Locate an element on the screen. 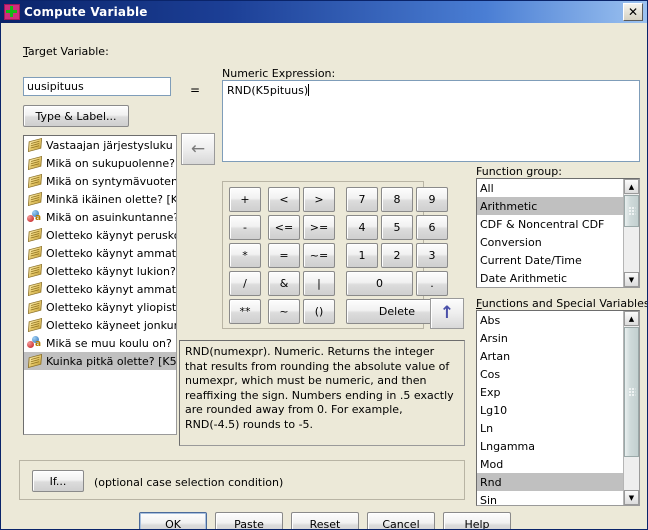 The height and width of the screenshot is (530, 648). functions-list-item: Lg10 is located at coordinates (550, 410).